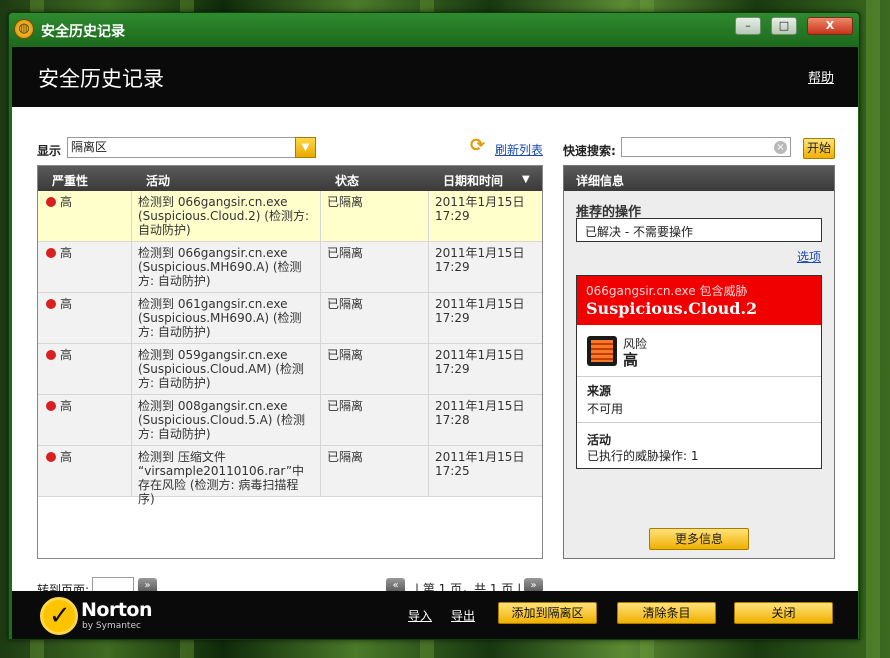 The height and width of the screenshot is (658, 890). I want to click on column-status: 状态, so click(347, 180).